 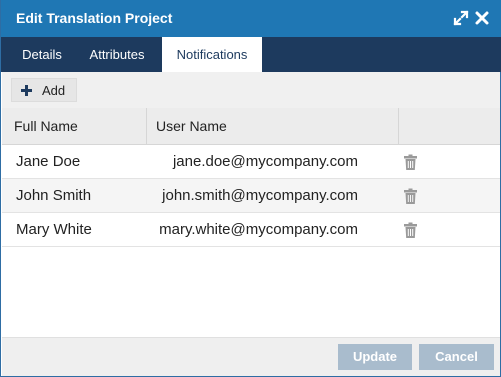 I want to click on tab-details: Details, so click(x=42, y=54).